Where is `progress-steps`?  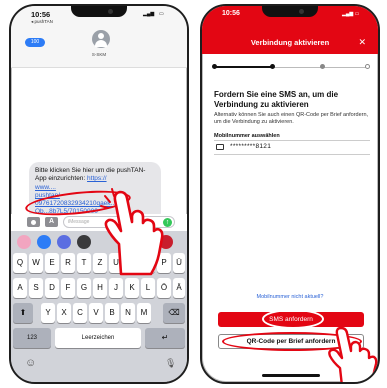
progress-steps is located at coordinates (291, 67).